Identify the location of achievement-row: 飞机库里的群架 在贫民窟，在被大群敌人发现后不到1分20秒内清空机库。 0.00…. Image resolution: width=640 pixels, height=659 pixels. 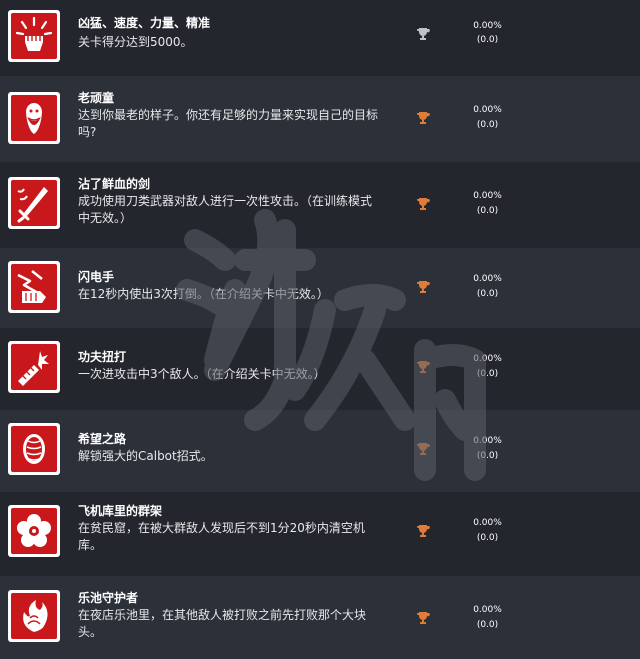
(320, 534).